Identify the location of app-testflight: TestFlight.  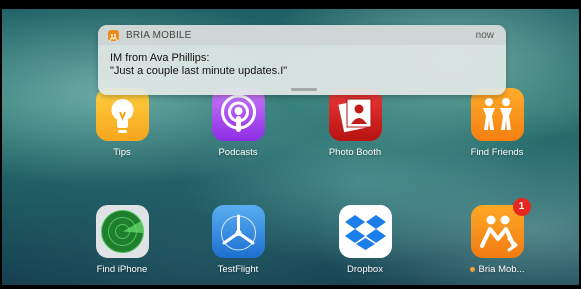
(238, 240).